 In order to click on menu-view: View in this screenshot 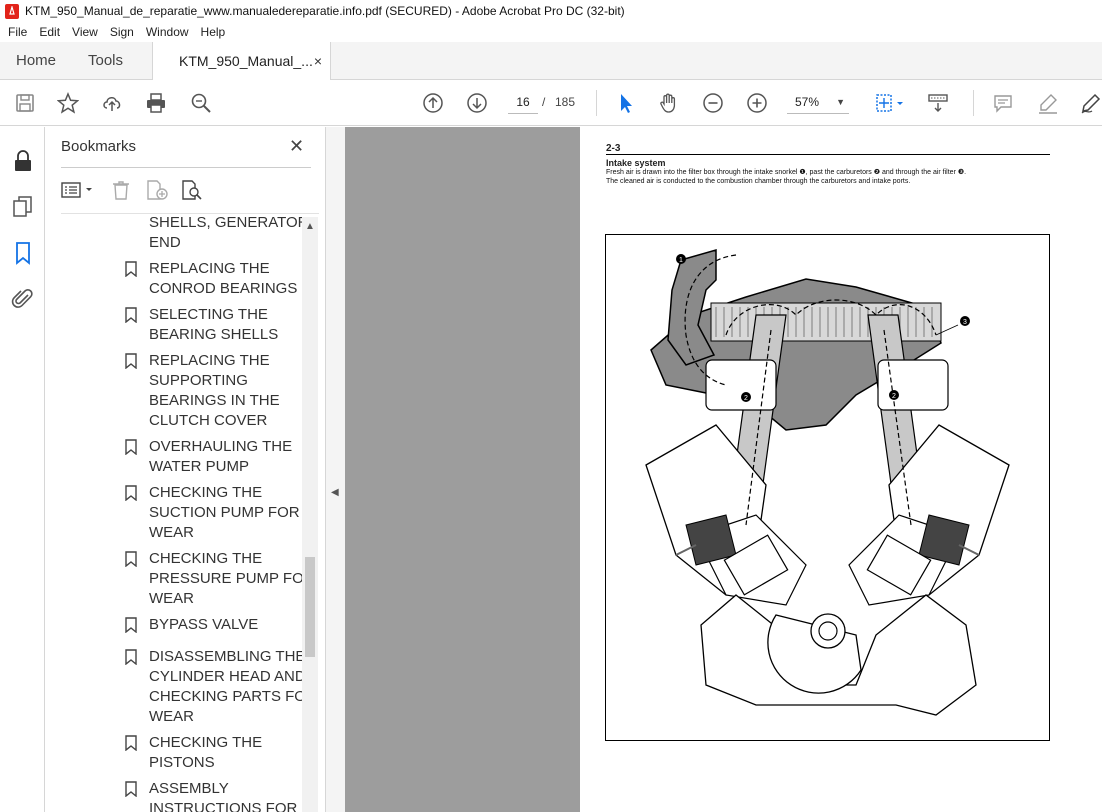, I will do `click(85, 32)`.